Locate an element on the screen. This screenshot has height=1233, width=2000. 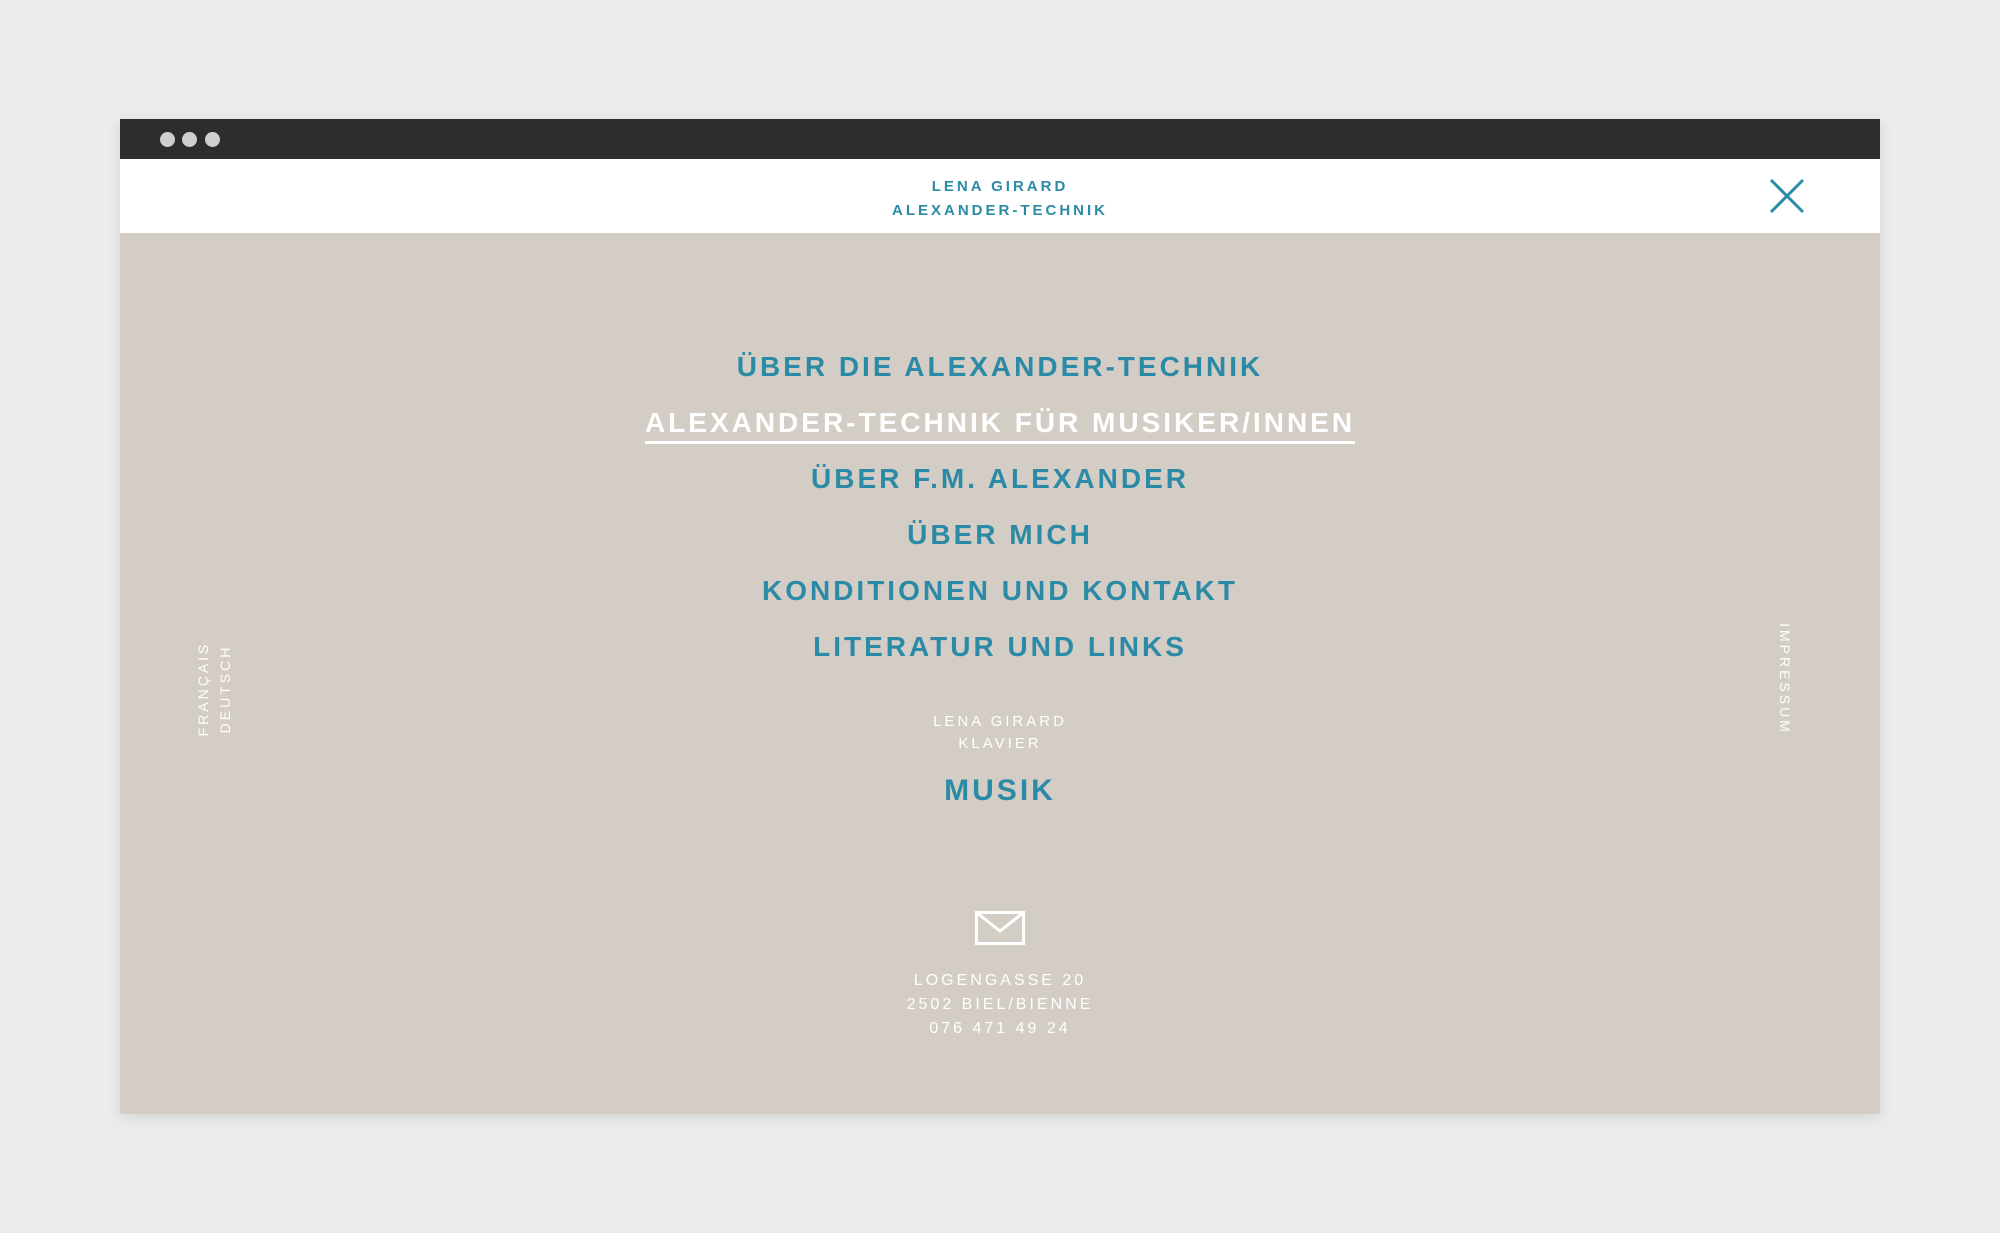
musik-link: MUSIK is located at coordinates (1000, 790).